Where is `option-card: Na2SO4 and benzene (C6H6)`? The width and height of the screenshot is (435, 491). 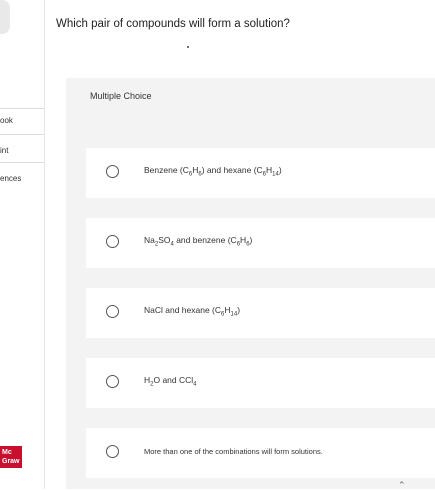
option-card: Na2SO4 and benzene (C6H6) is located at coordinates (260, 243).